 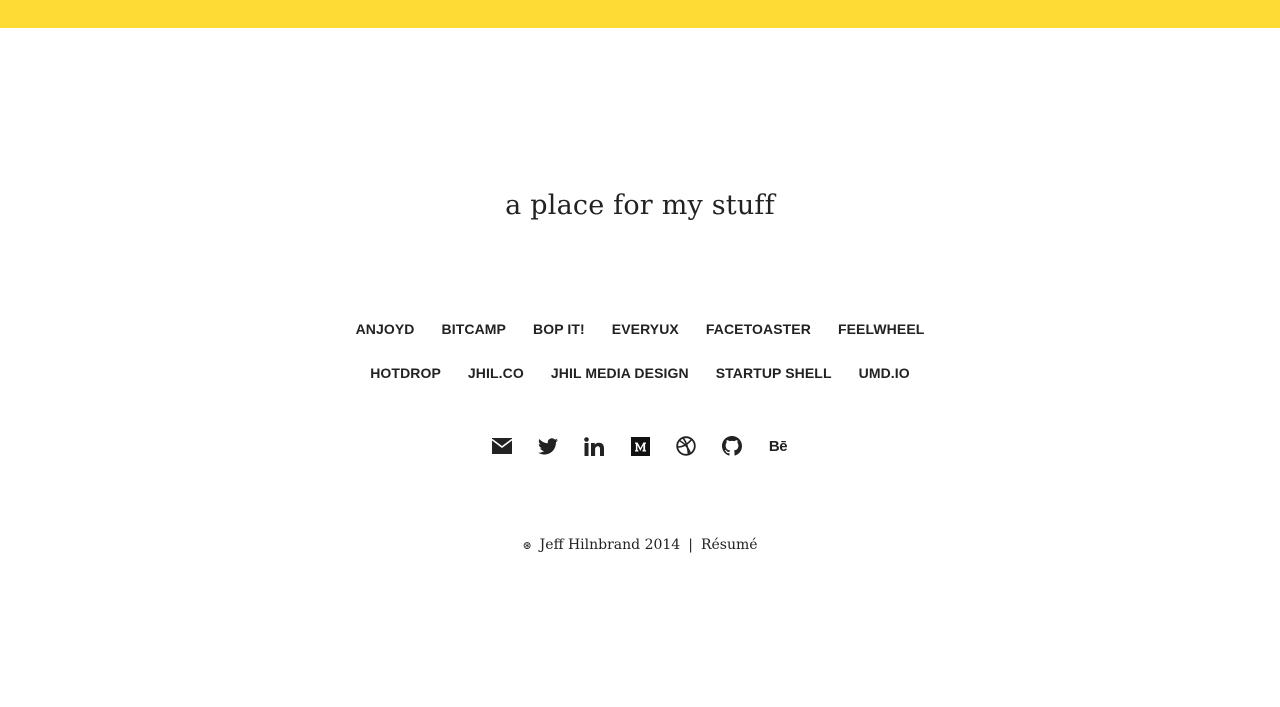 What do you see at coordinates (729, 545) in the screenshot?
I see `resume-link: Résumé` at bounding box center [729, 545].